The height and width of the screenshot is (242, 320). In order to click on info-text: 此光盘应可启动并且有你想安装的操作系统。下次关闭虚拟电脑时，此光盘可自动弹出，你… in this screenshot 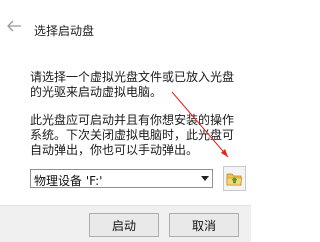, I will do `click(132, 135)`.